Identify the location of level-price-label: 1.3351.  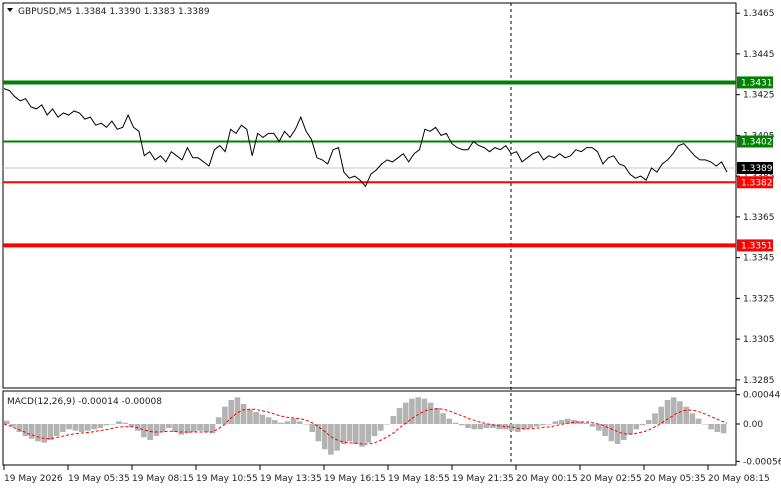
(757, 246).